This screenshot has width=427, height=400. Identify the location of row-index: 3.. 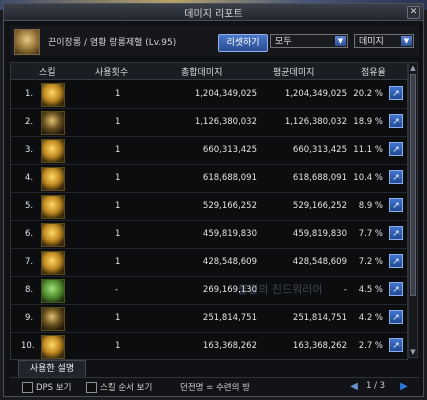
(29, 150).